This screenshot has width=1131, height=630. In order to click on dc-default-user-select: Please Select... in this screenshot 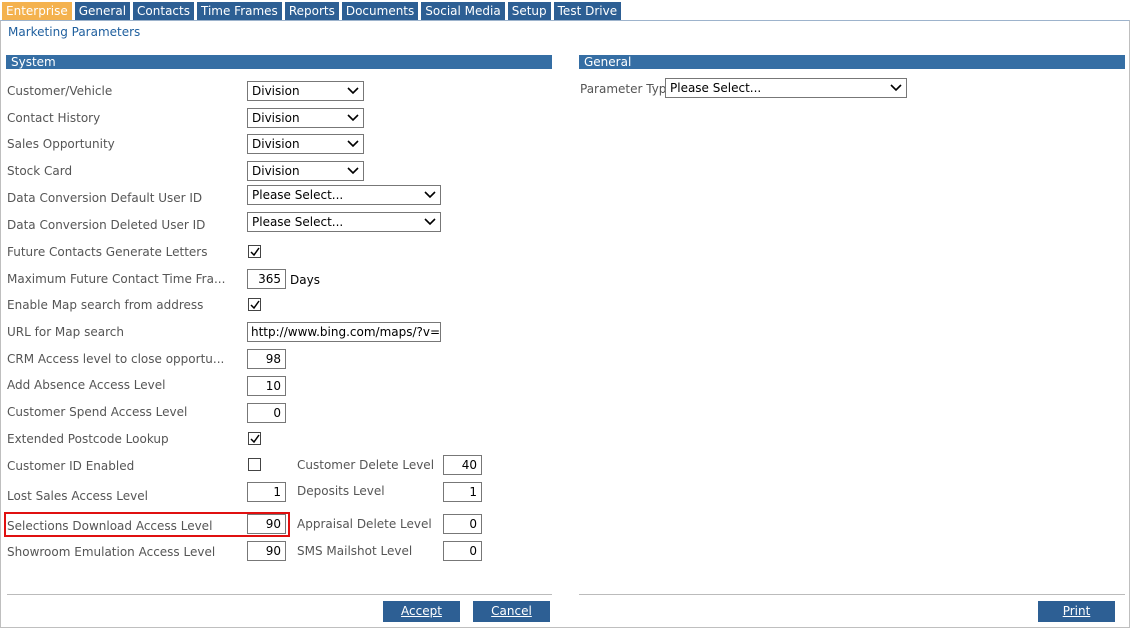, I will do `click(344, 195)`.